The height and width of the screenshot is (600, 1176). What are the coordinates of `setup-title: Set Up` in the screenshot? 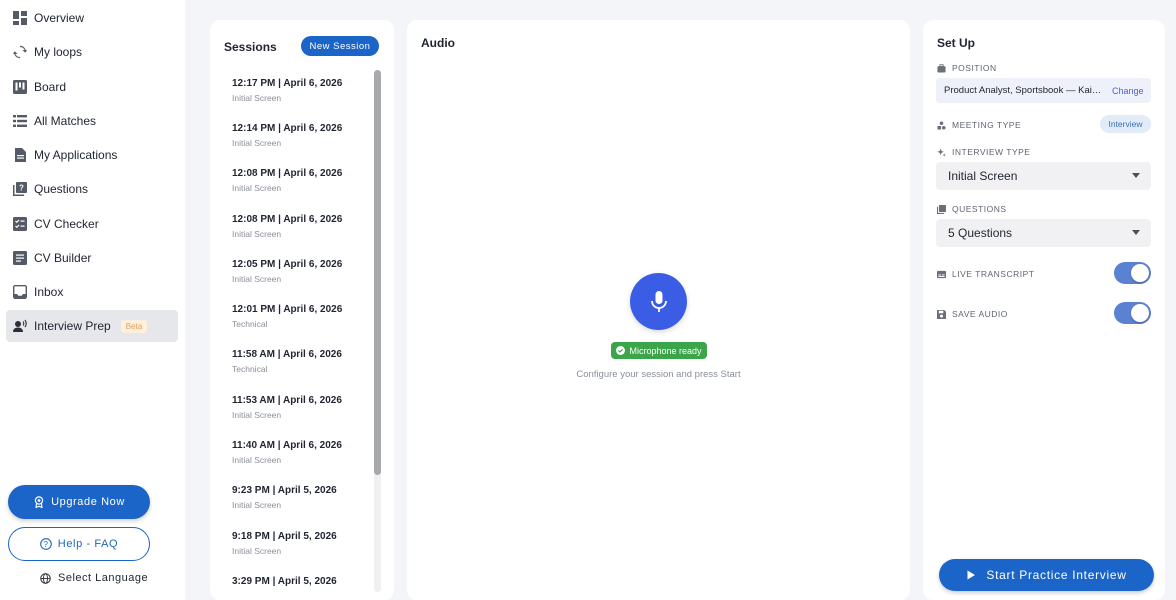 It's located at (956, 43).